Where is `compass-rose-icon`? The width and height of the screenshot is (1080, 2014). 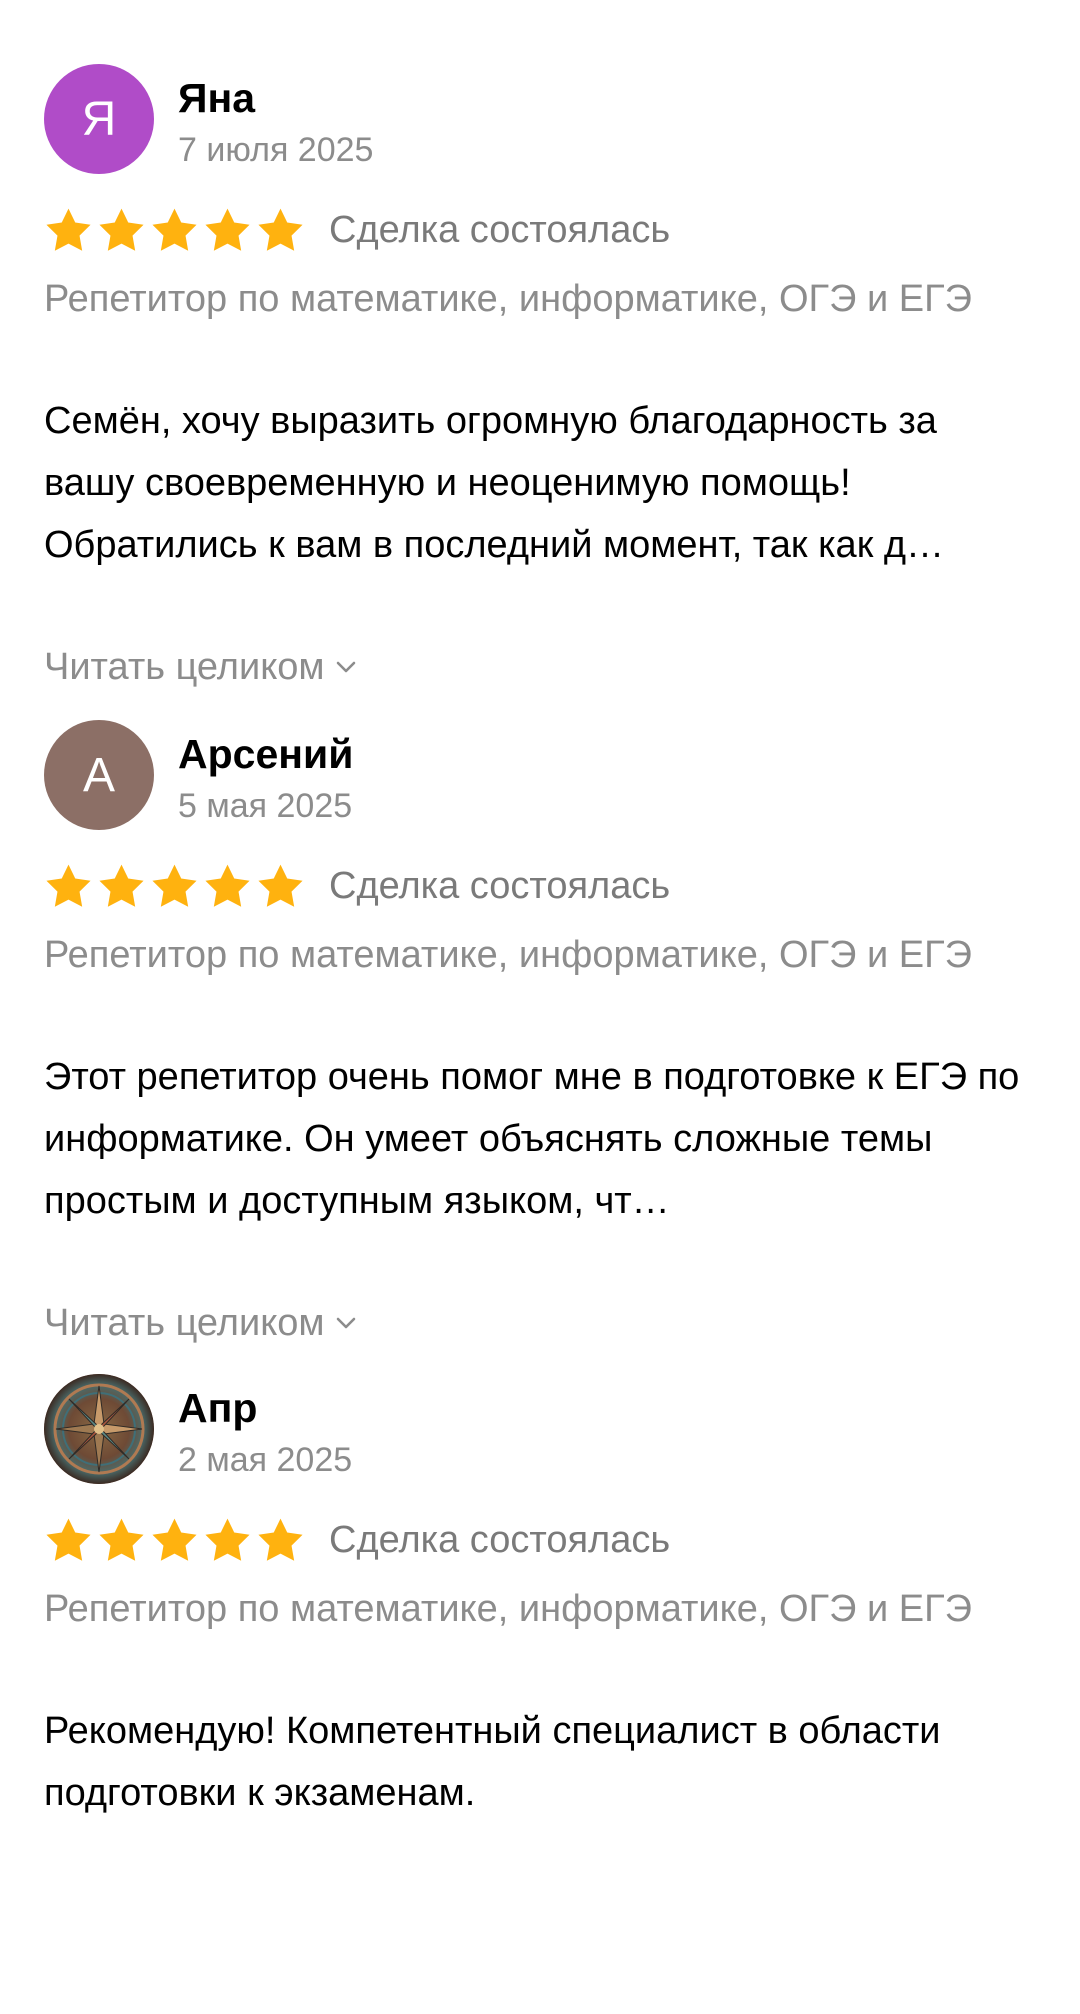 compass-rose-icon is located at coordinates (99, 1429).